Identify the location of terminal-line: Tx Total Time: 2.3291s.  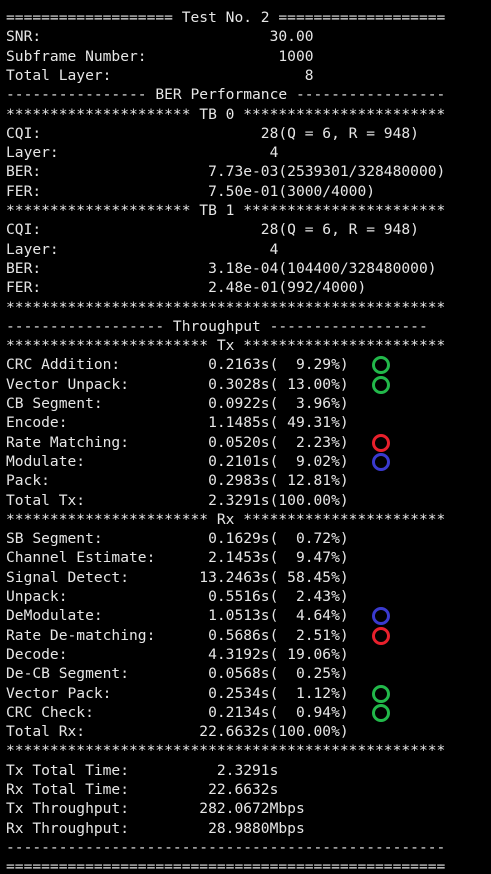
(142, 770).